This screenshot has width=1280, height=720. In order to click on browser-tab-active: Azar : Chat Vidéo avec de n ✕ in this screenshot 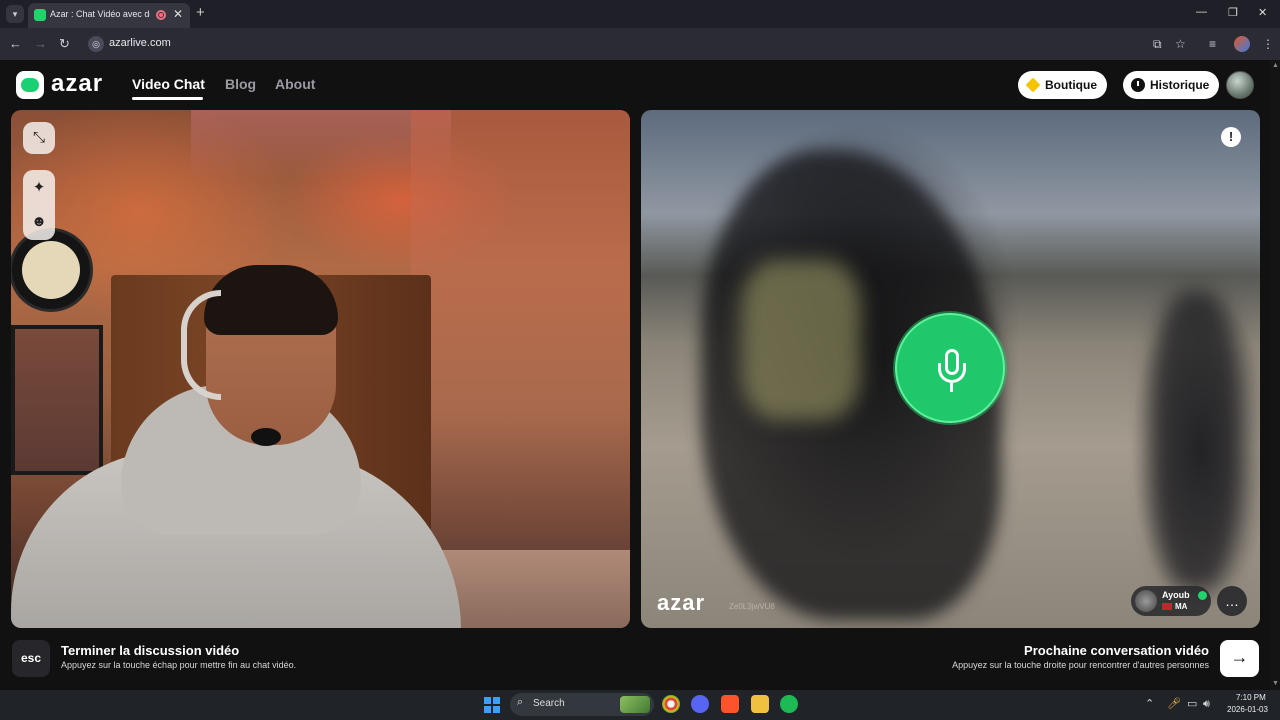, I will do `click(109, 15)`.